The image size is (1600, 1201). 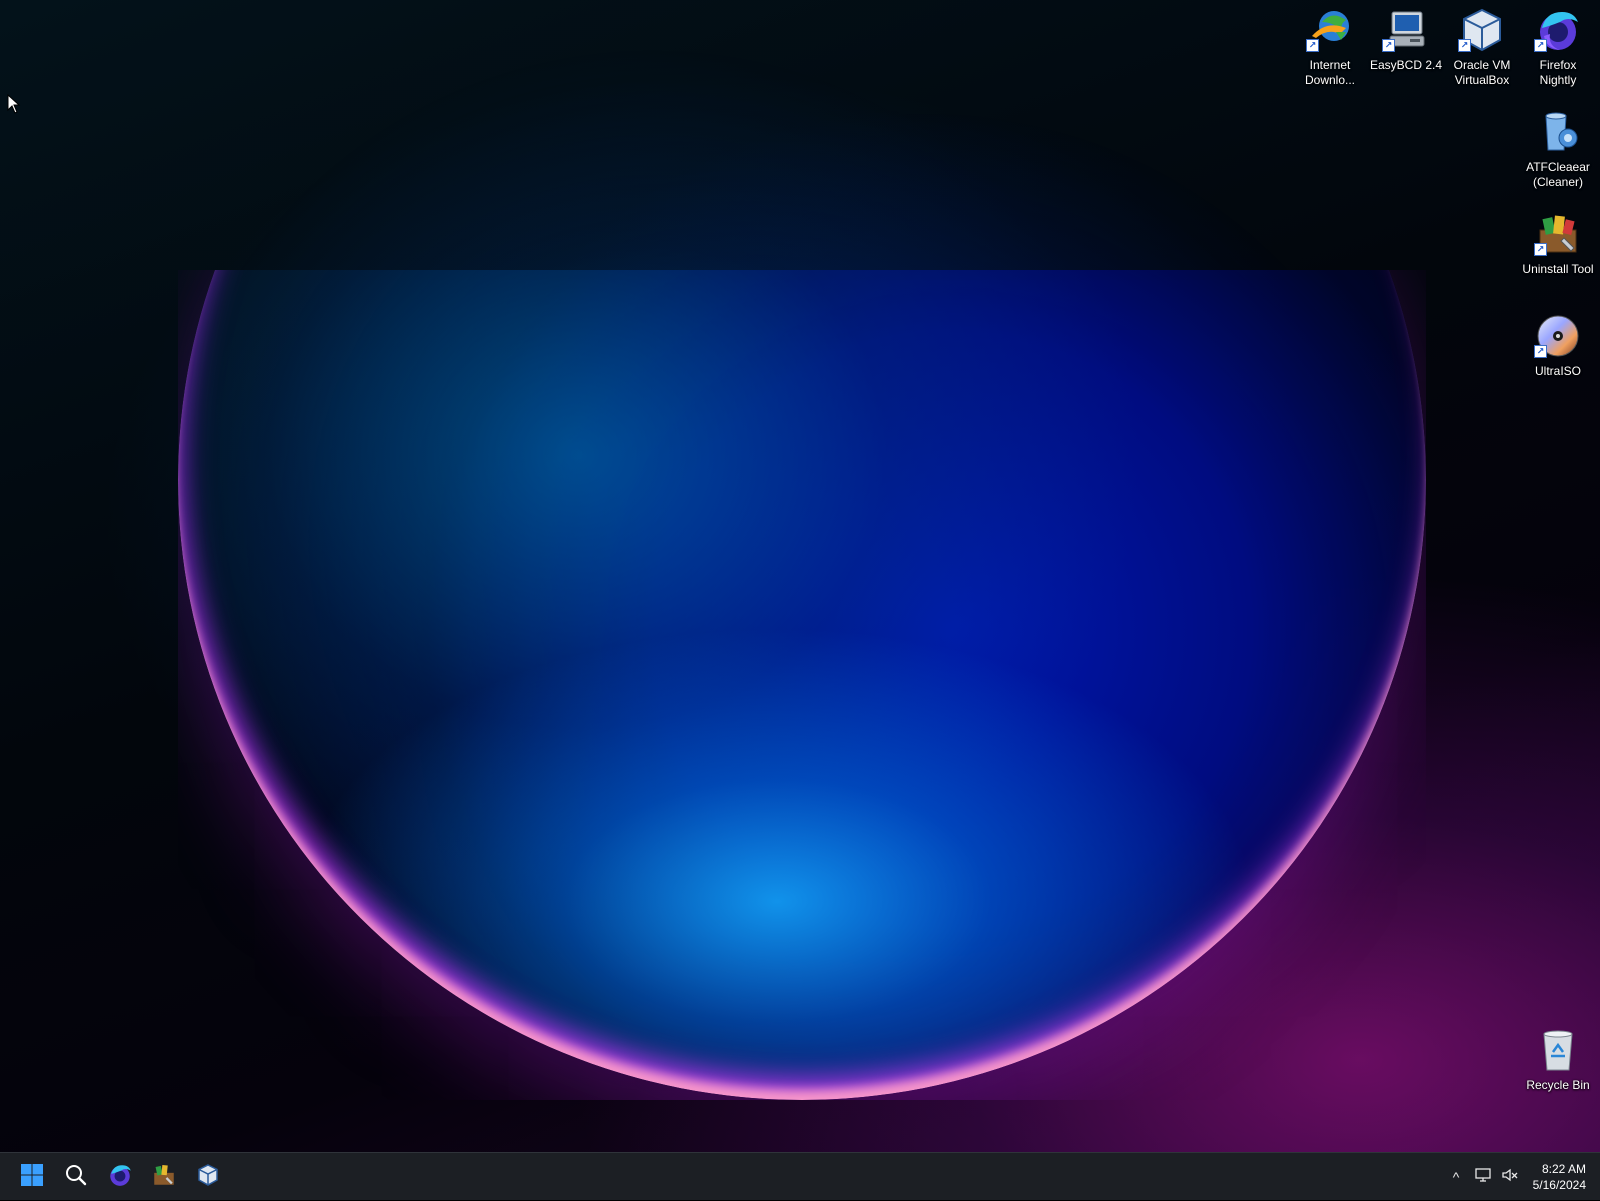 I want to click on atfcleaner-icon, so click(x=1558, y=132).